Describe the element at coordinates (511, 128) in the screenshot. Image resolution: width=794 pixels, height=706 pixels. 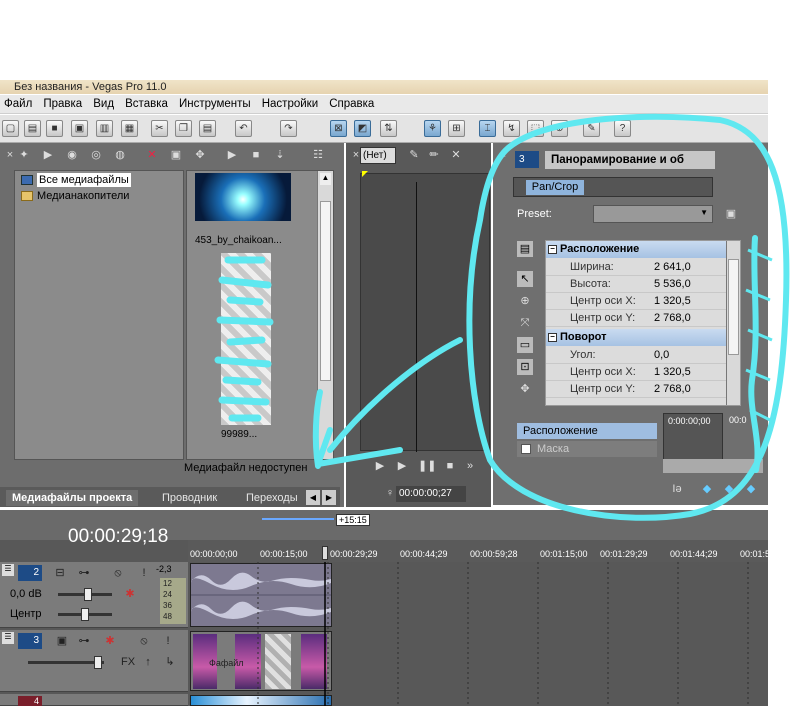
I see `envelope-tool-icon: ↯` at that location.